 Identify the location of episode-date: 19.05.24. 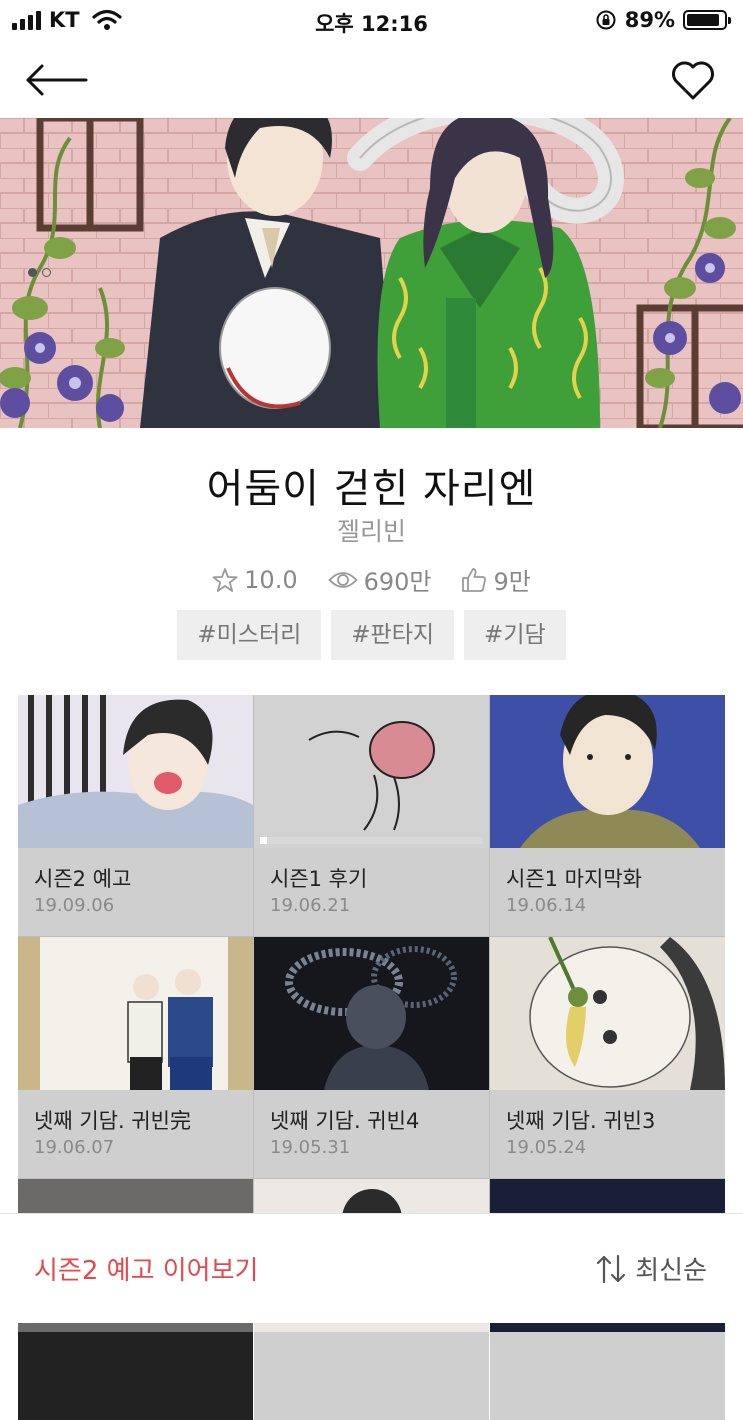
(546, 1147).